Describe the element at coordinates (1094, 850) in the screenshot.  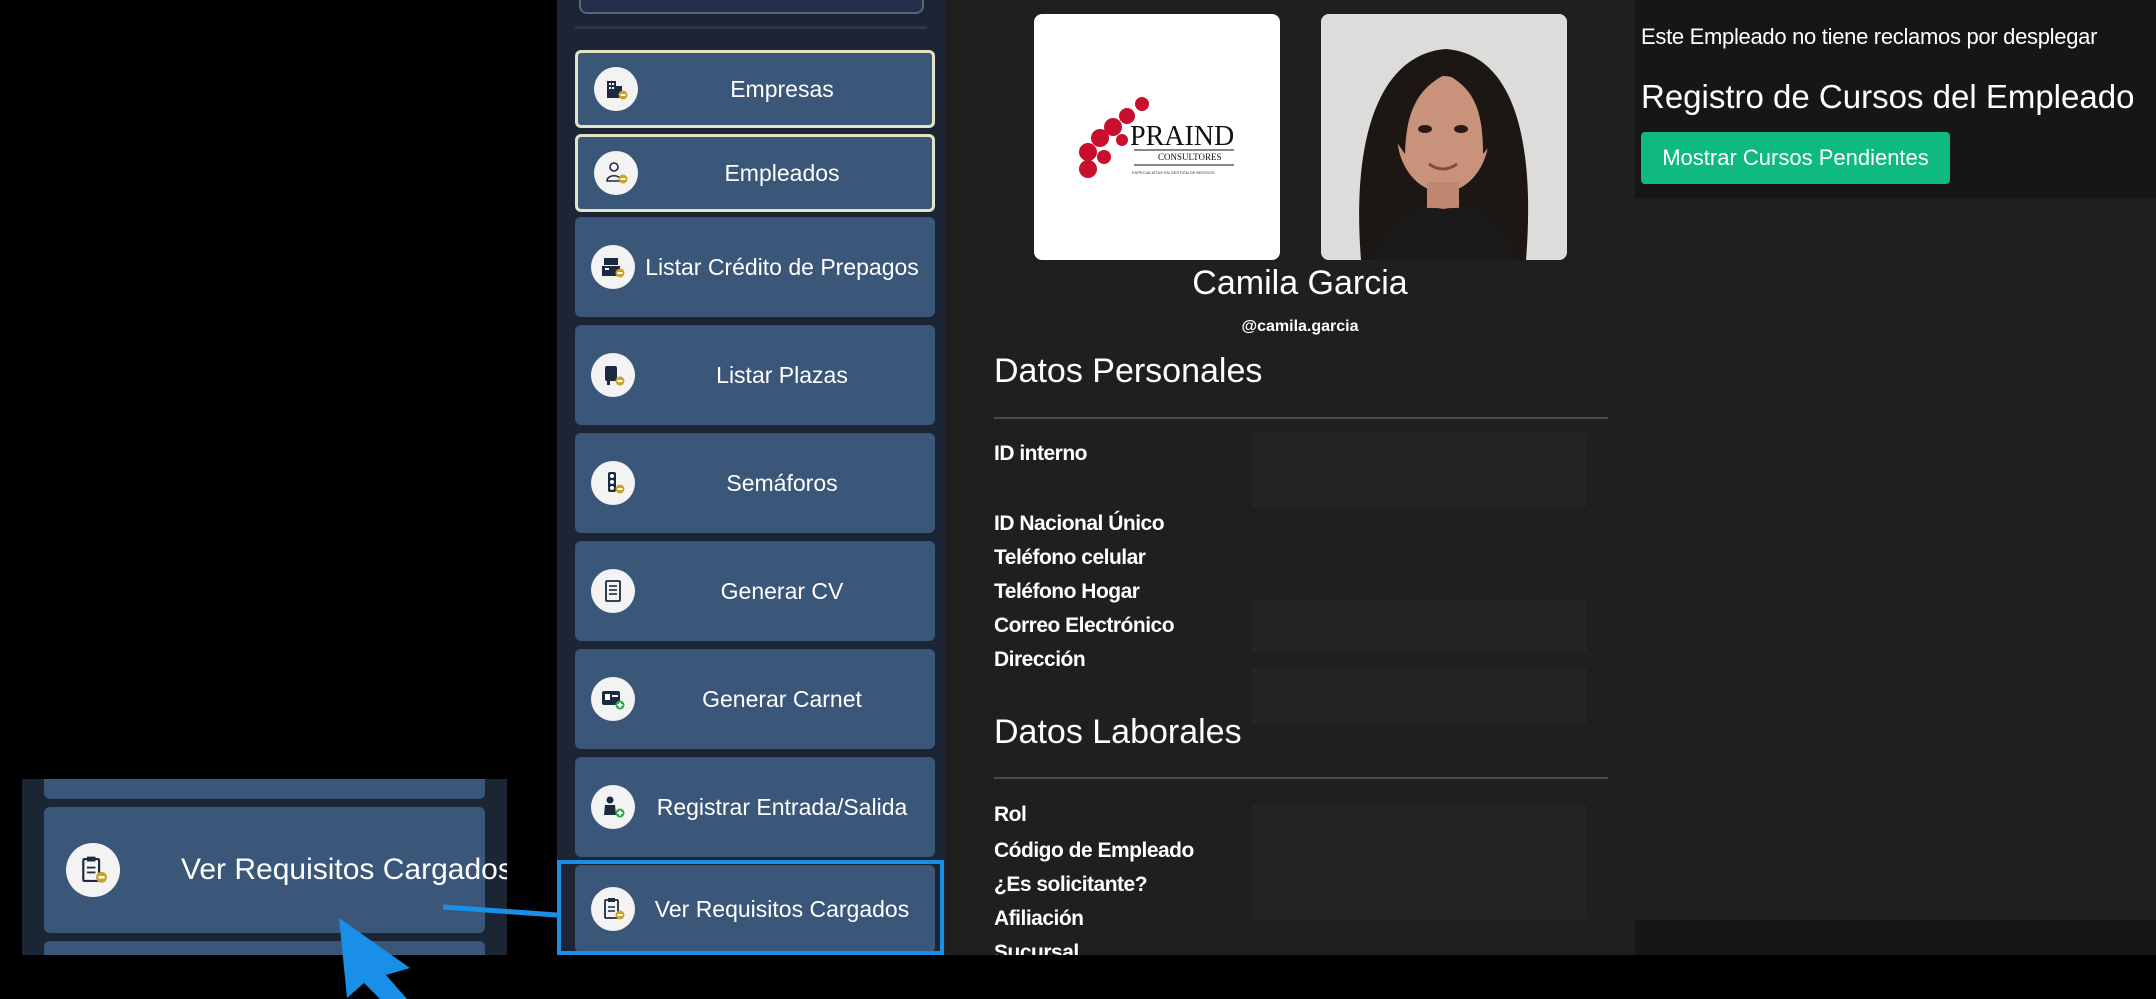
I see `field-label-codigo-empleado: Código de Empleado` at that location.